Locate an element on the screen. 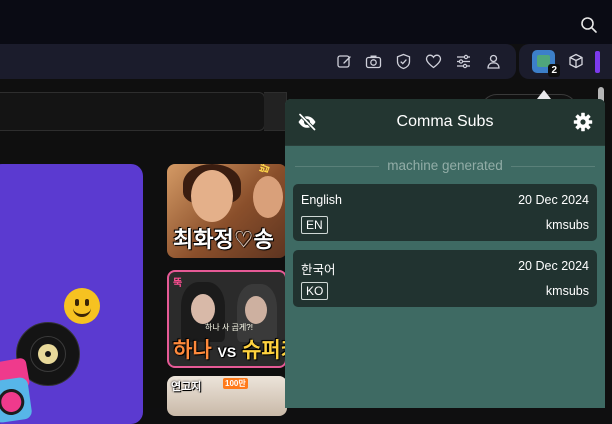  subtitle-language: English is located at coordinates (321, 200).